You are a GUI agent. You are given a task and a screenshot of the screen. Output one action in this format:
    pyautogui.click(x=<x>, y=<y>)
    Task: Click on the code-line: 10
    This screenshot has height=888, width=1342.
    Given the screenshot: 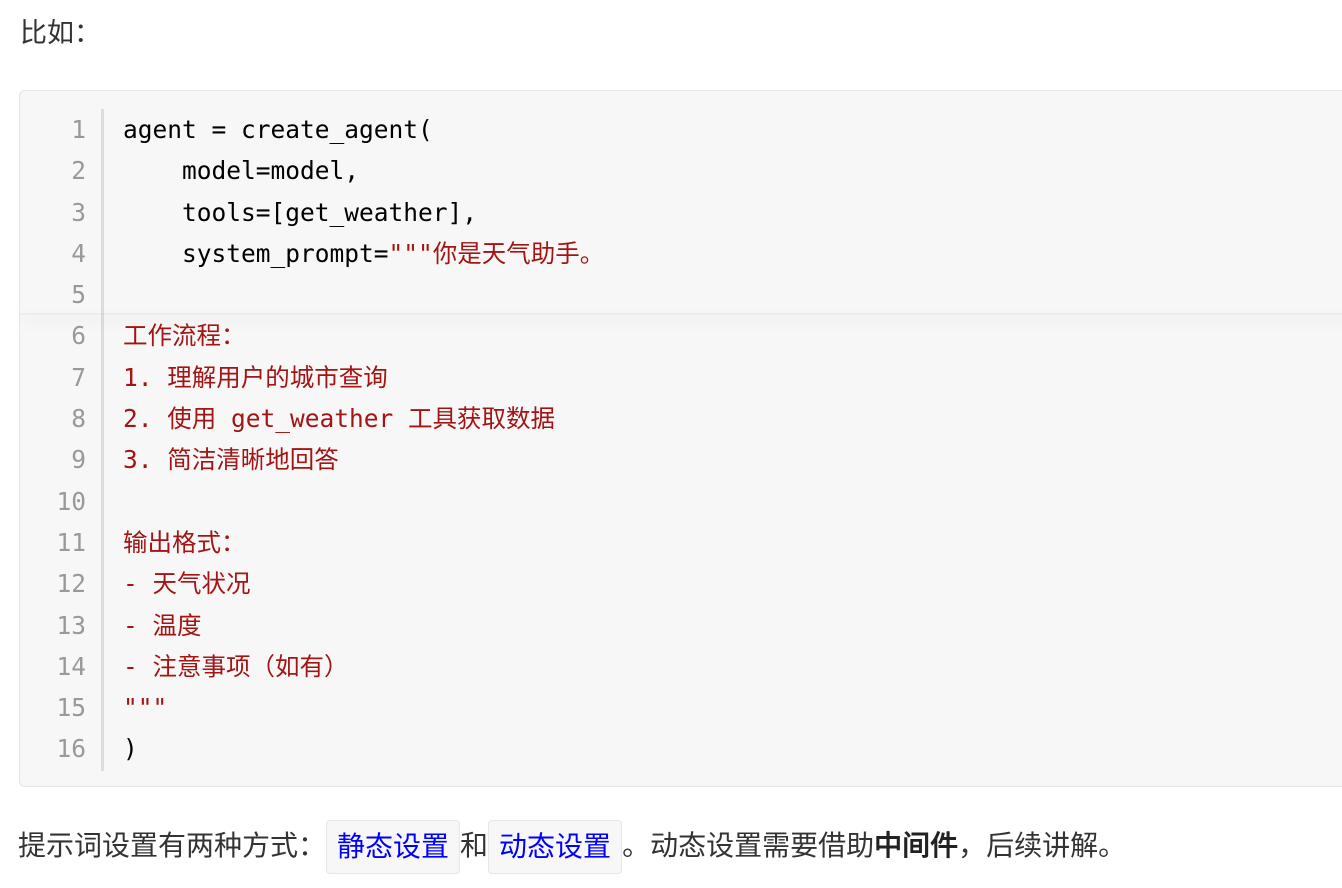 What is the action you would take?
    pyautogui.click(x=681, y=501)
    